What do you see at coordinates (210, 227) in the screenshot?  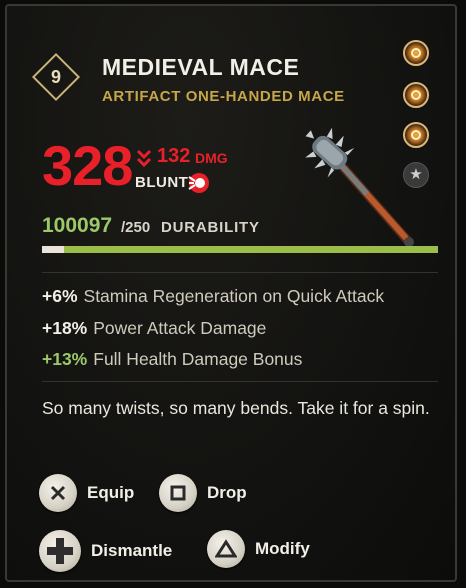 I see `durability-label: DURABILITY` at bounding box center [210, 227].